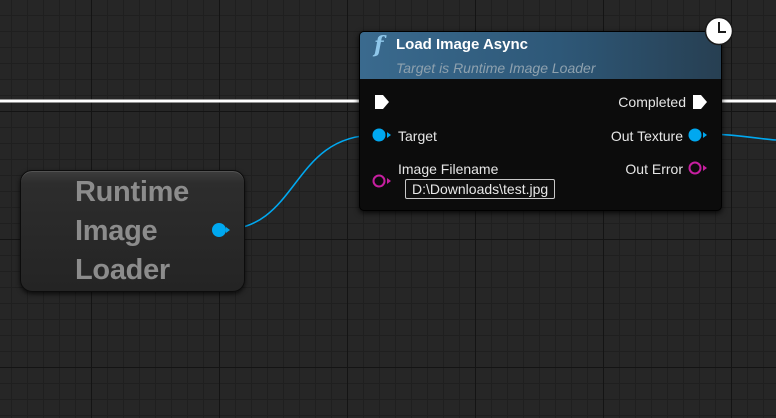 This screenshot has height=418, width=776. I want to click on variable-node-label: Runtime Image Loader, so click(140, 231).